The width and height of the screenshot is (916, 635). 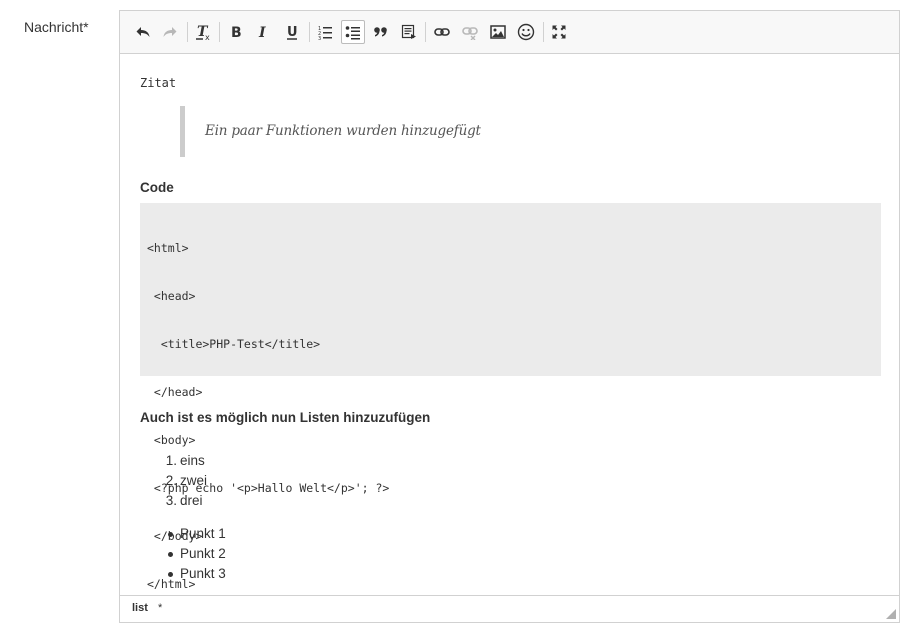 I want to click on list-item-text: drei, so click(x=191, y=500).